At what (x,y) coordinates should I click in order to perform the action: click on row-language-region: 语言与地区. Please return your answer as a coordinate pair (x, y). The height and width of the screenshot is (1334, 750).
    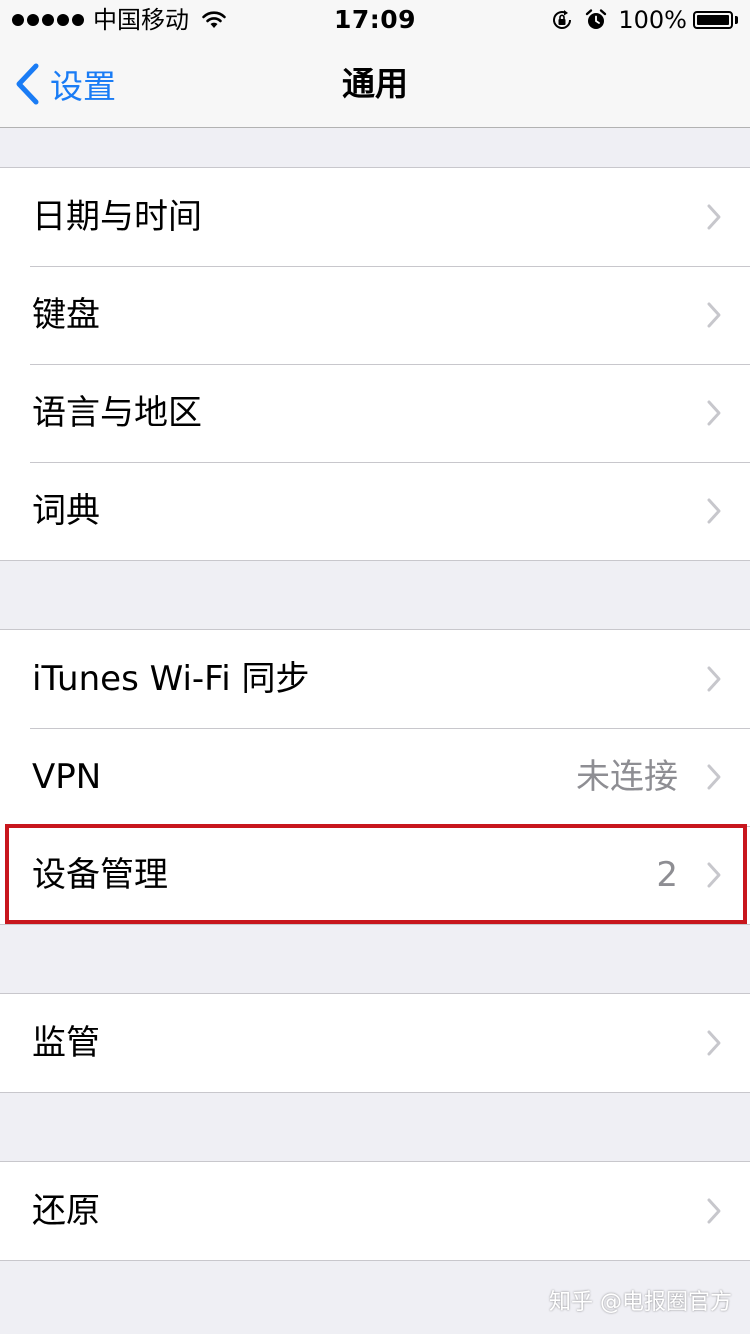
    Looking at the image, I should click on (375, 413).